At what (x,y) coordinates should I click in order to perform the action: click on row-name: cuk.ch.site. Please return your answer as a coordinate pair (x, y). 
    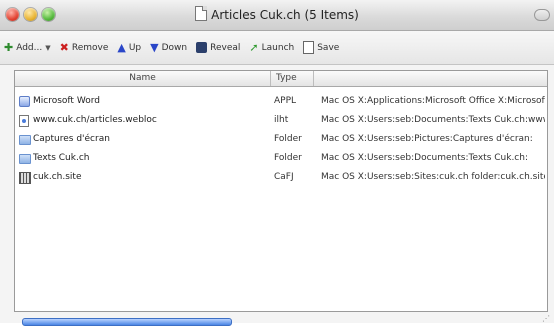
    Looking at the image, I should click on (57, 177).